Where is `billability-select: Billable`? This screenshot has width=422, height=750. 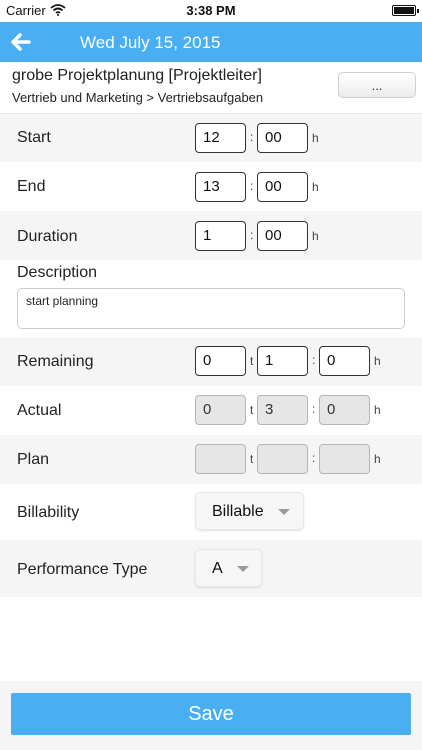 billability-select: Billable is located at coordinates (249, 511).